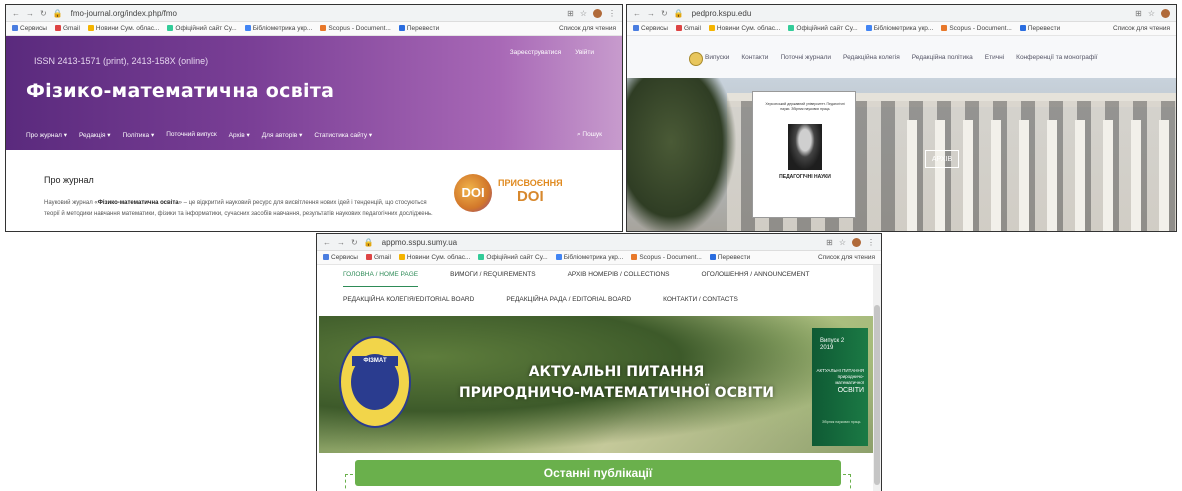 This screenshot has width=1182, height=491. What do you see at coordinates (509, 192) in the screenshot?
I see `doi-banner: DOI ПРИСВОЄННЯ DOI` at bounding box center [509, 192].